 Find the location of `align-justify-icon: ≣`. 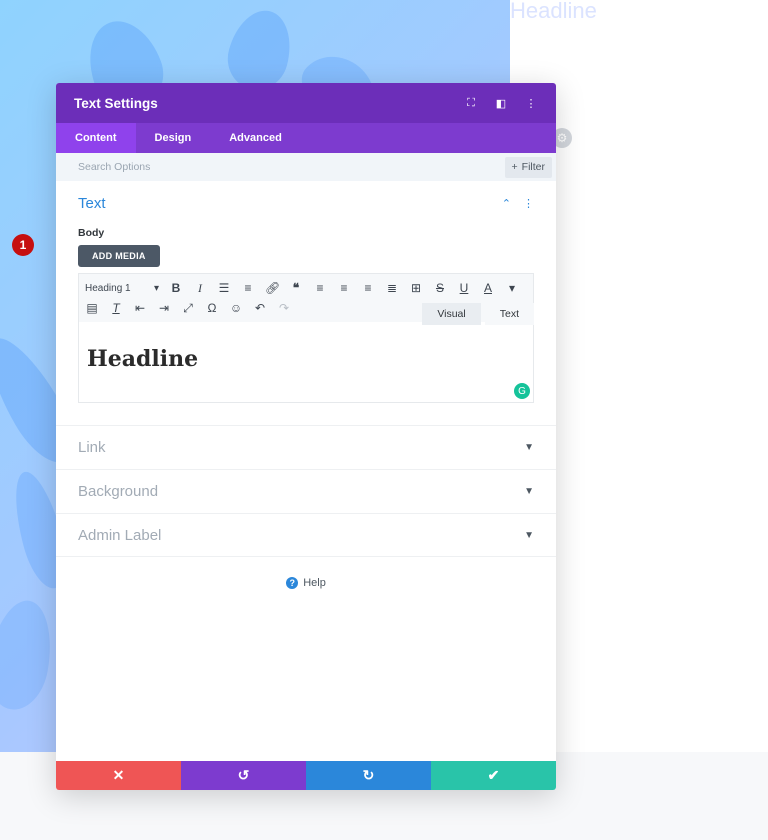

align-justify-icon: ≣ is located at coordinates (392, 288).